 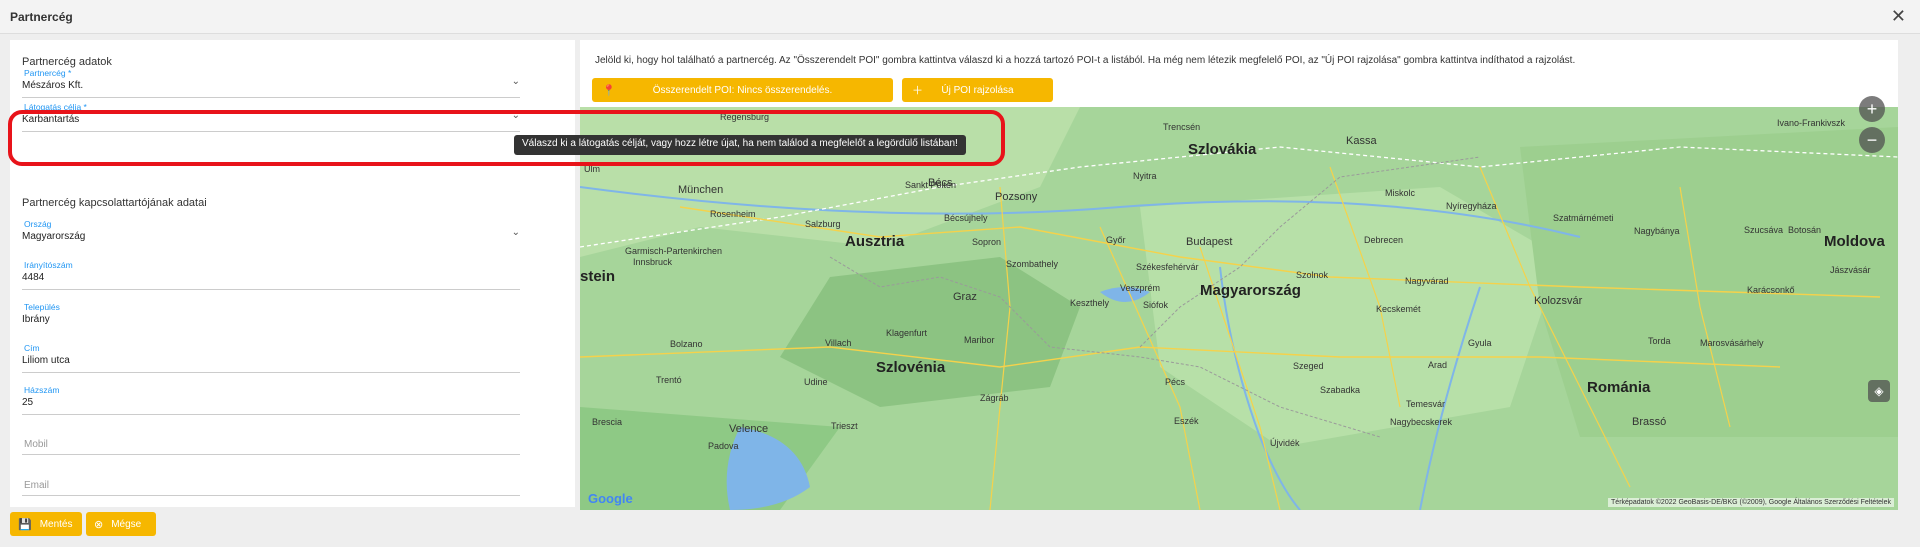 I want to click on map-label-city: Debrecen, so click(x=1384, y=240).